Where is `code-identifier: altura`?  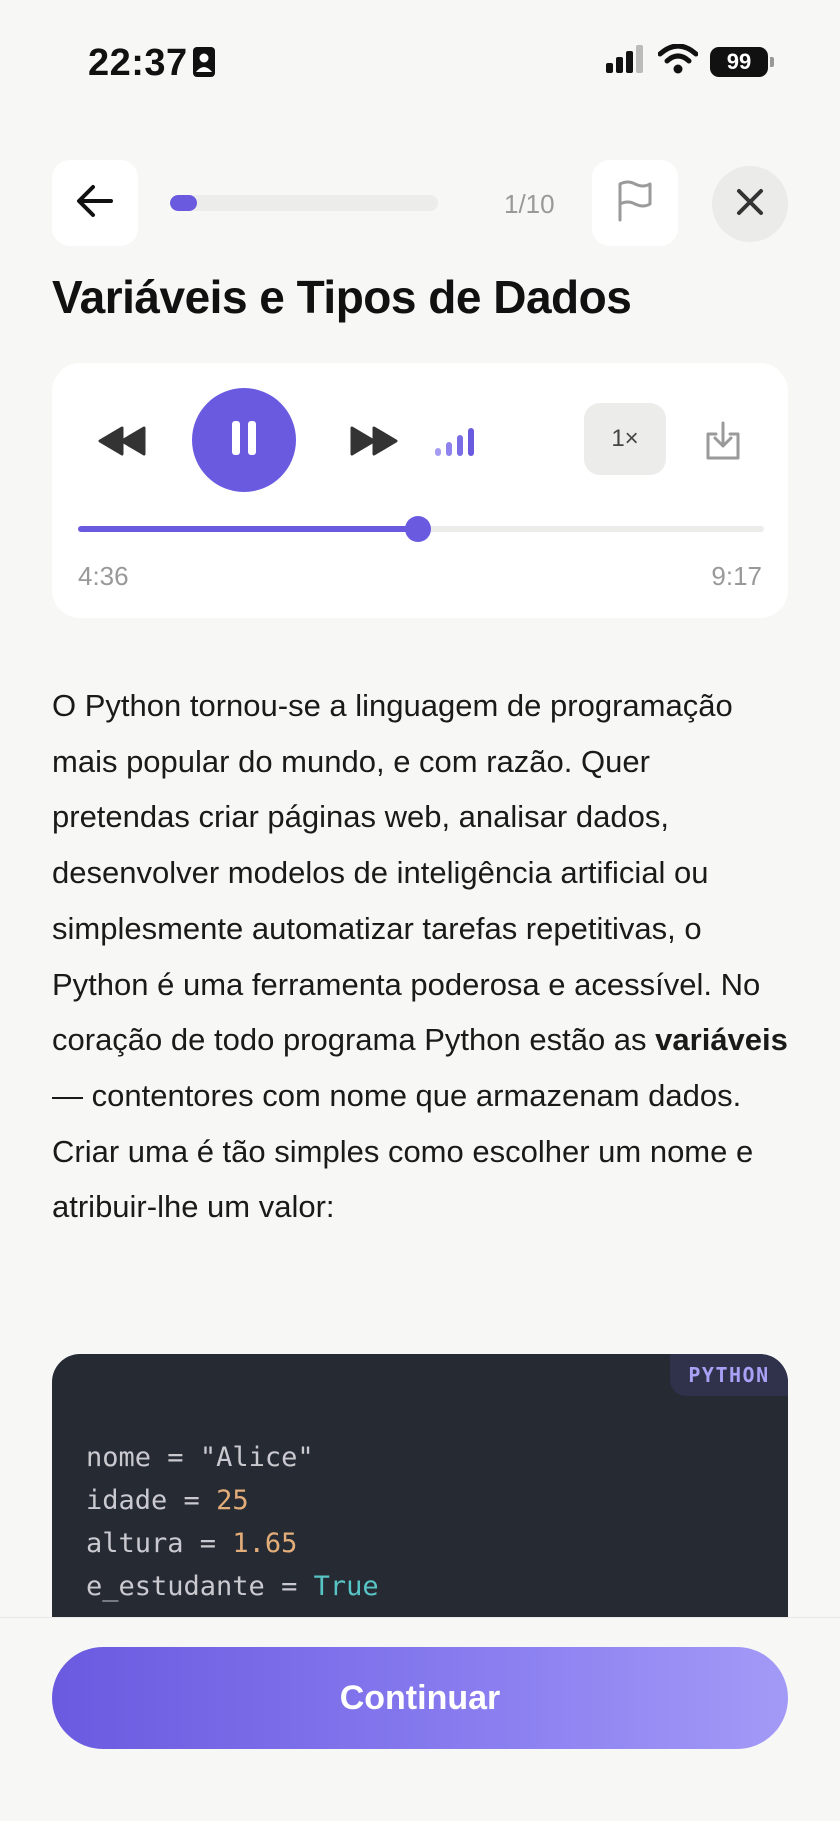 code-identifier: altura is located at coordinates (135, 1543).